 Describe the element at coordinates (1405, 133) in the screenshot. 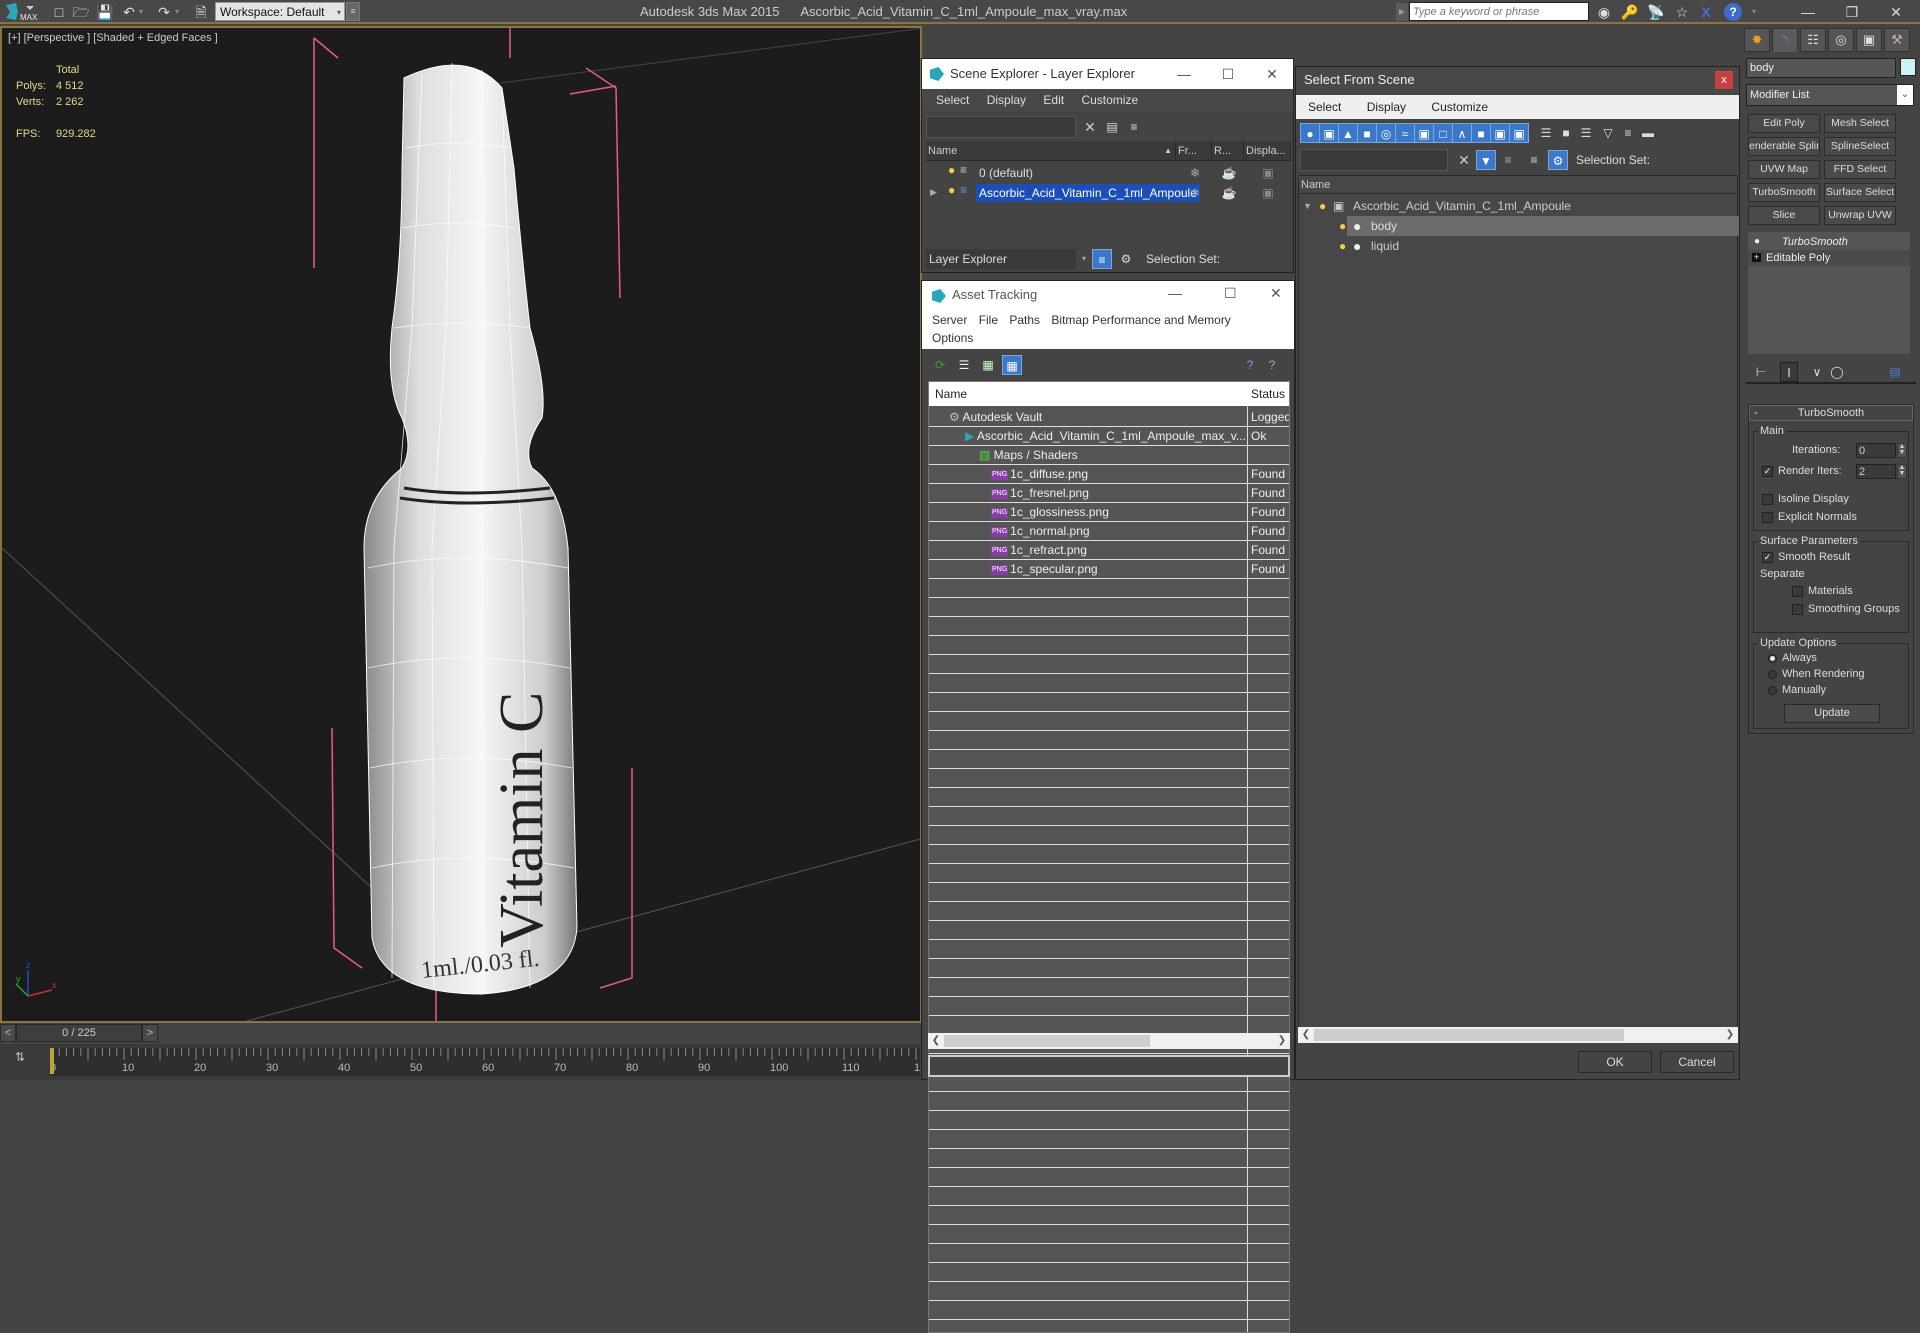

I see `spacewarps-filter-icon: ≈` at that location.